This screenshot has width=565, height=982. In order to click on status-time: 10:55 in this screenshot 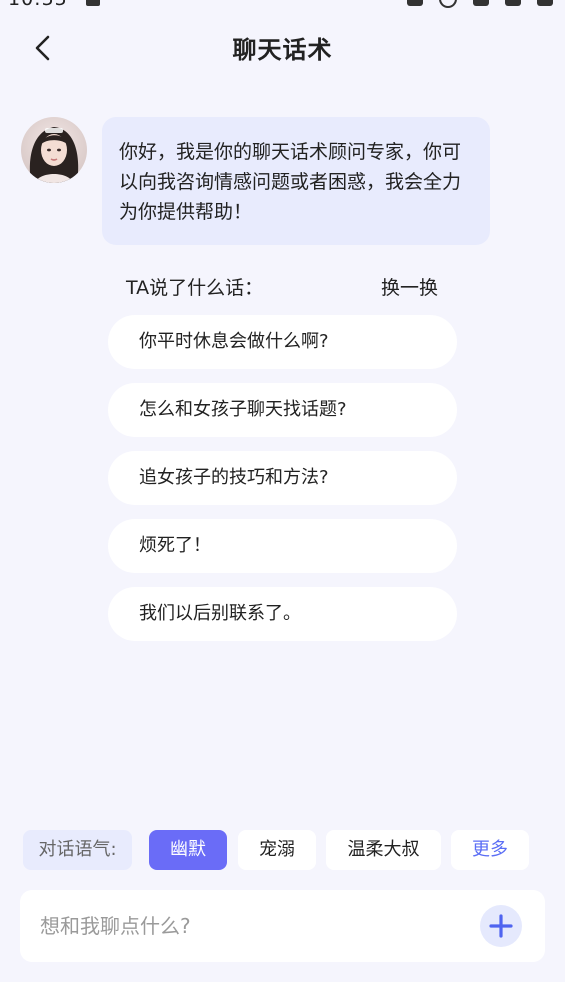, I will do `click(38, 4)`.